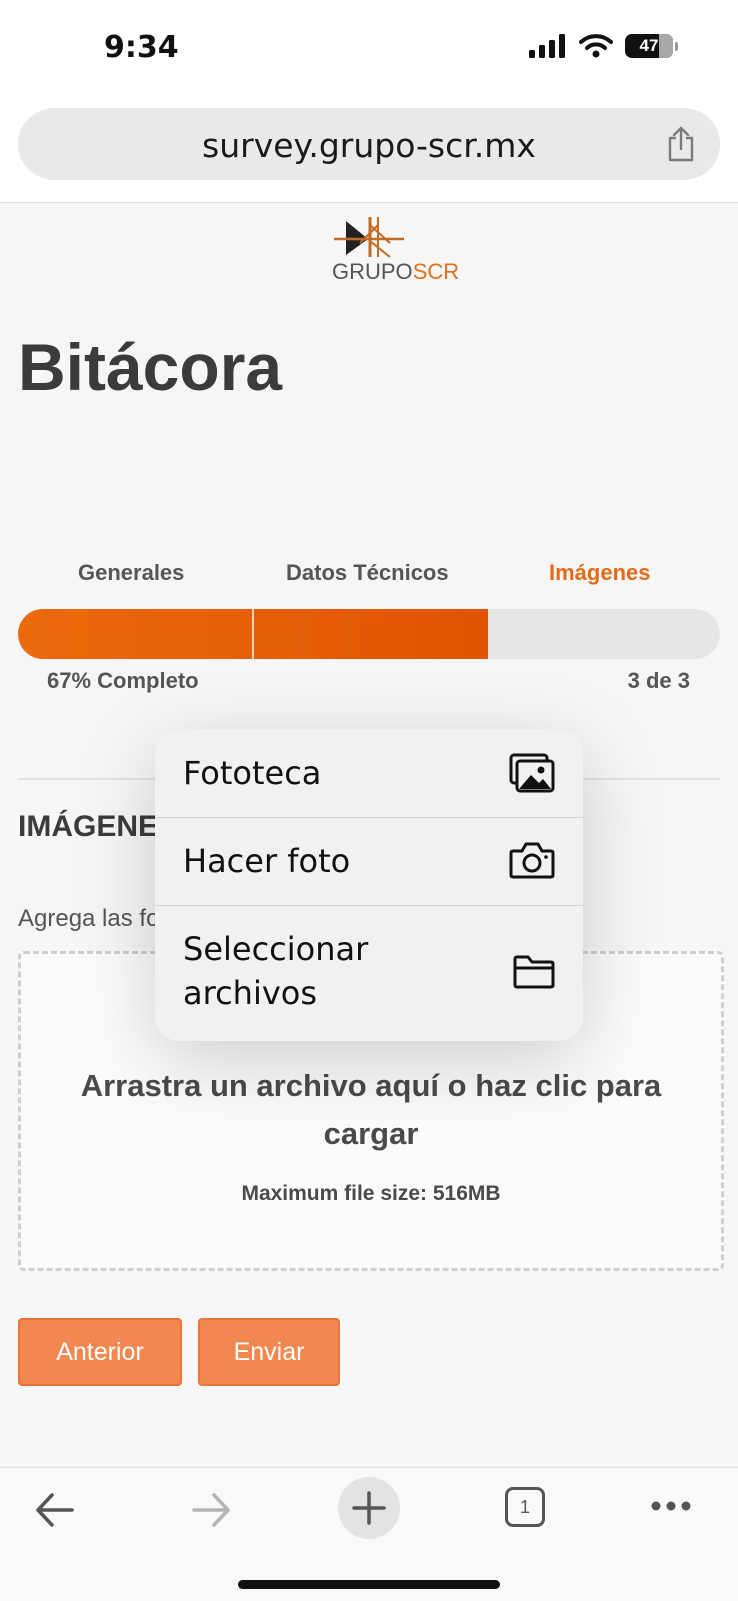 The height and width of the screenshot is (1601, 738). I want to click on page-title: Bitácora, so click(150, 367).